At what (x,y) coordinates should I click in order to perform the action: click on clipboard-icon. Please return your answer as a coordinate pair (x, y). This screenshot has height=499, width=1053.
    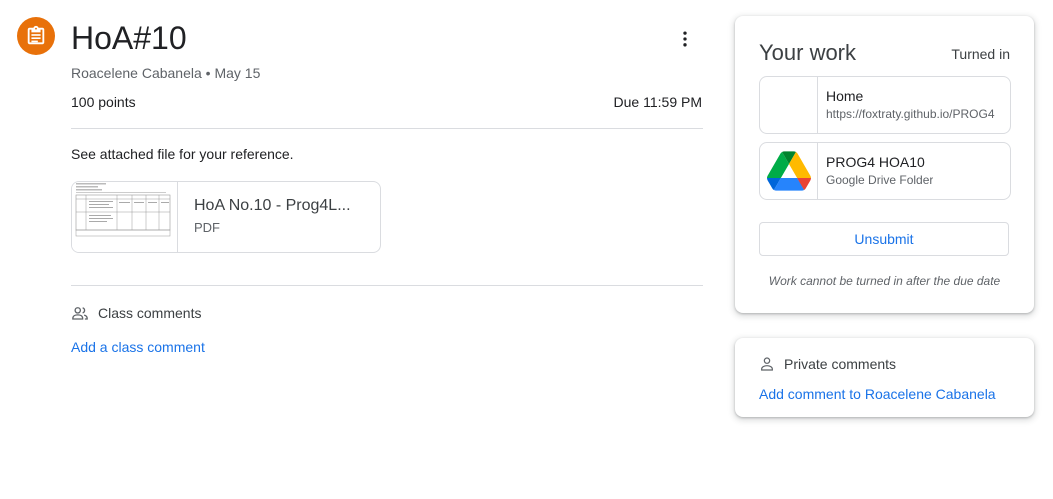
    Looking at the image, I should click on (36, 35).